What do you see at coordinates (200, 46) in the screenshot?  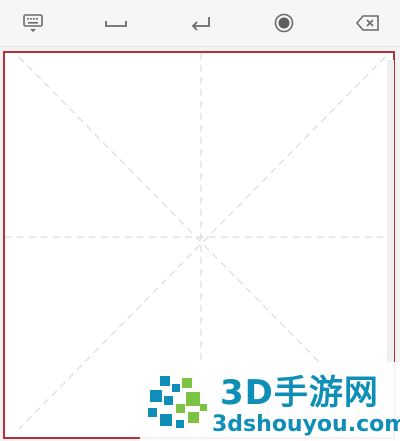 I see `toolbar-divider` at bounding box center [200, 46].